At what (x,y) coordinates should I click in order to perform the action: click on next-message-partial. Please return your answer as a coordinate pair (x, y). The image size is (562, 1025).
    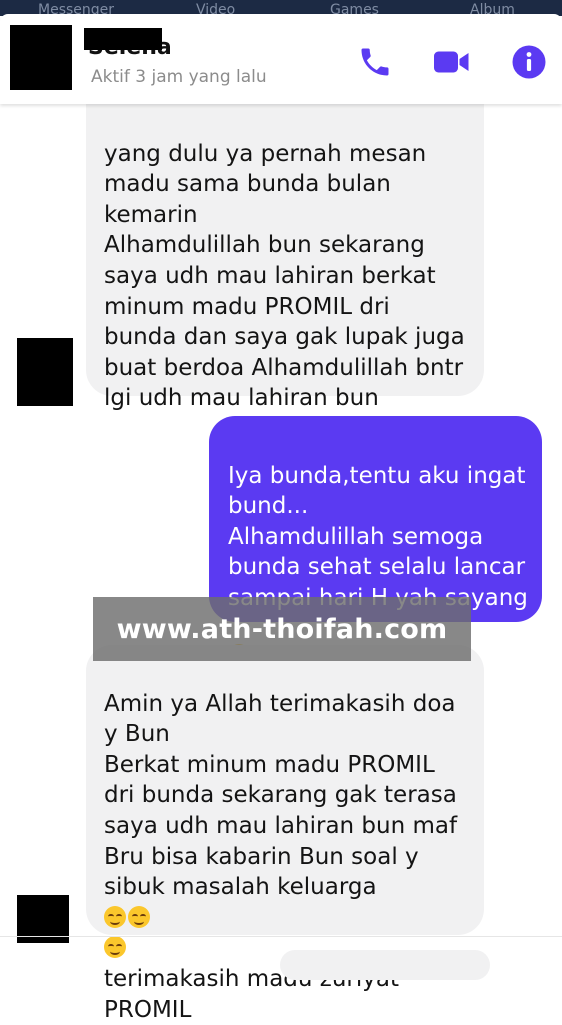
    Looking at the image, I should click on (385, 965).